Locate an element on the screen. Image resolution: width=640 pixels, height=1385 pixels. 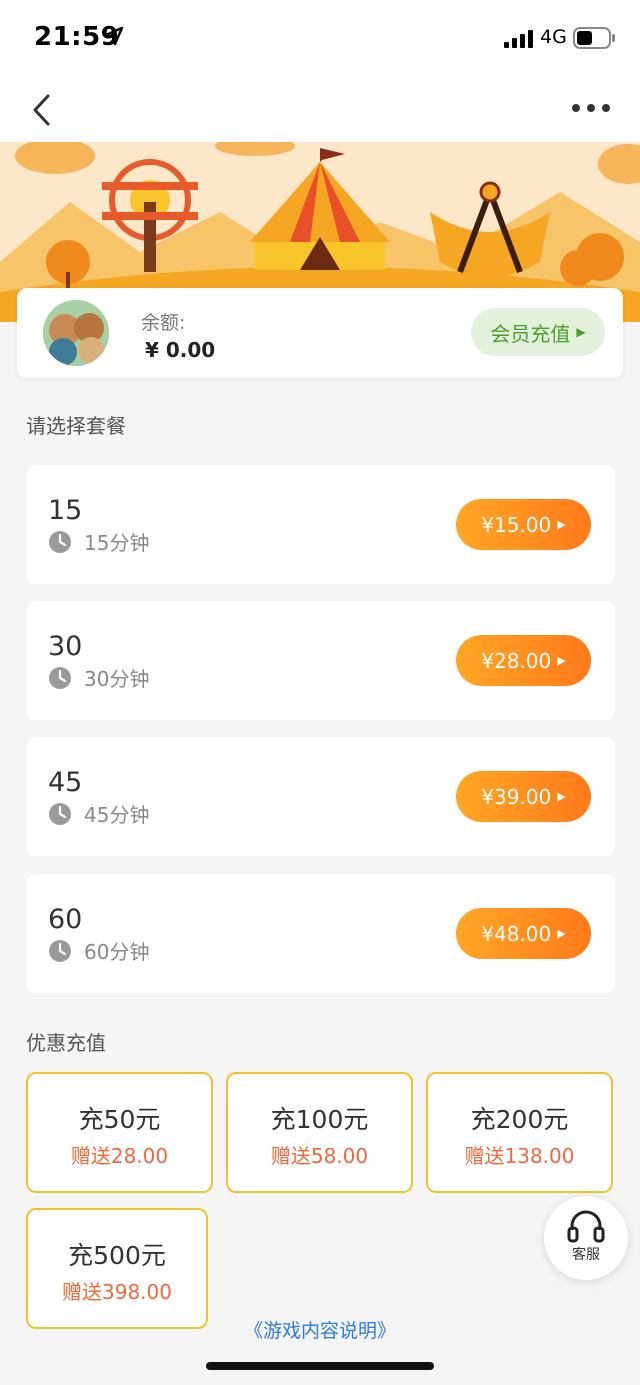
vip-recharge-button: 会员充值 ▶ is located at coordinates (538, 332).